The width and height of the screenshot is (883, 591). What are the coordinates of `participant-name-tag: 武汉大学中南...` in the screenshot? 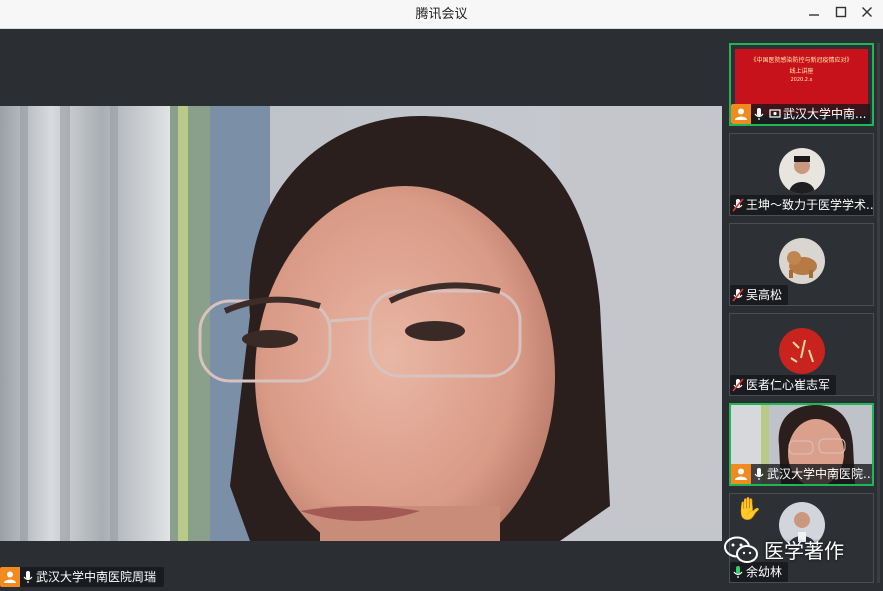 It's located at (801, 114).